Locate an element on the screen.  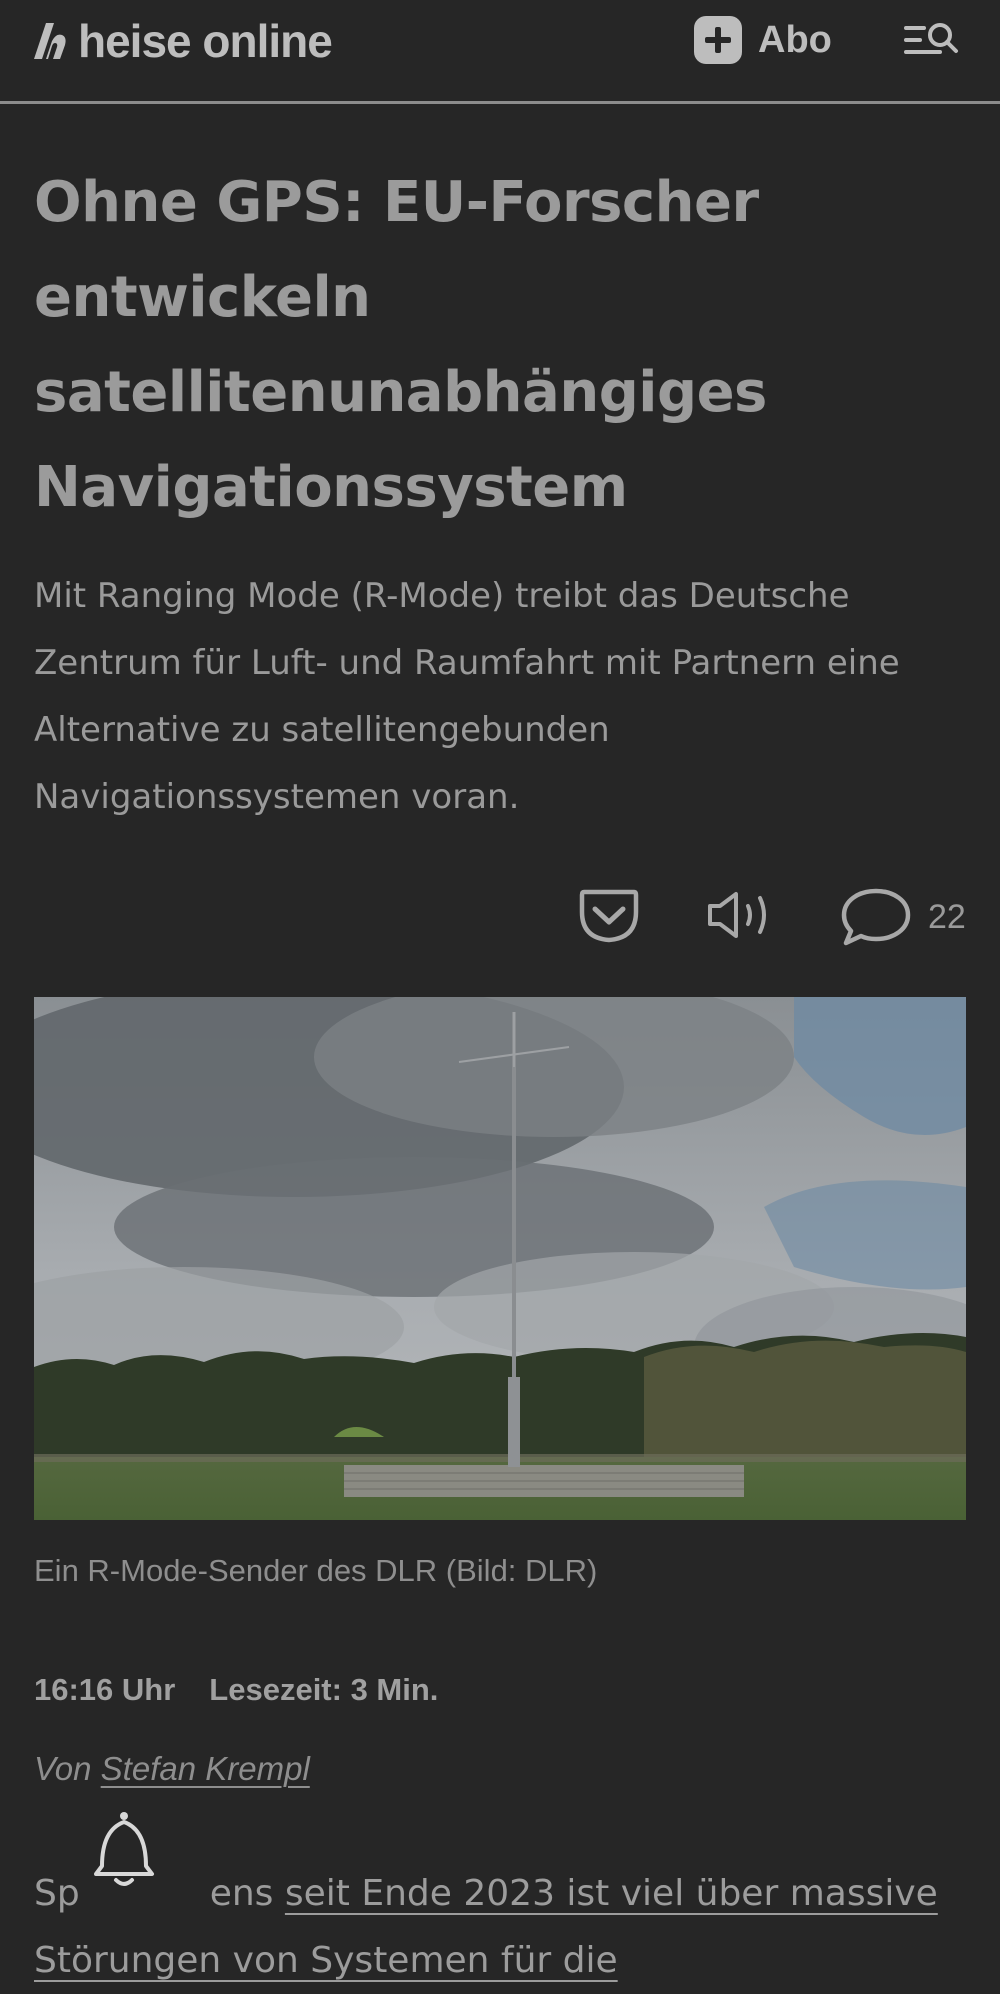
logo: heise online is located at coordinates (182, 41).